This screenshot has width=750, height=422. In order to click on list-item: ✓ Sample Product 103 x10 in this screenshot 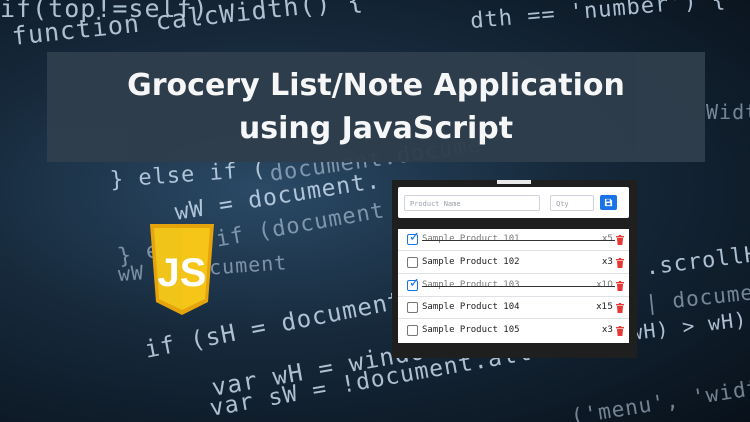, I will do `click(513, 286)`.